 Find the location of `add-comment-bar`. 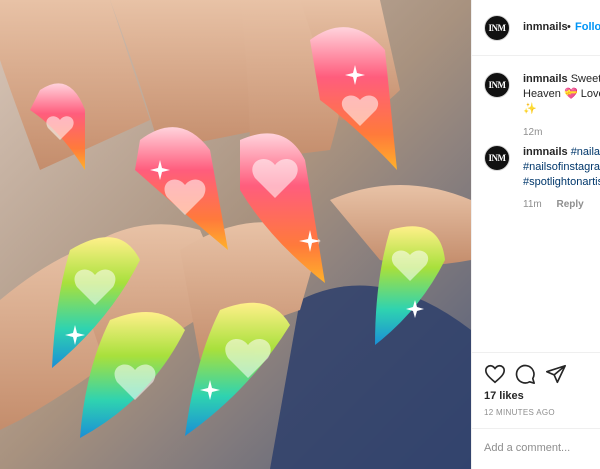

add-comment-bar is located at coordinates (536, 448).